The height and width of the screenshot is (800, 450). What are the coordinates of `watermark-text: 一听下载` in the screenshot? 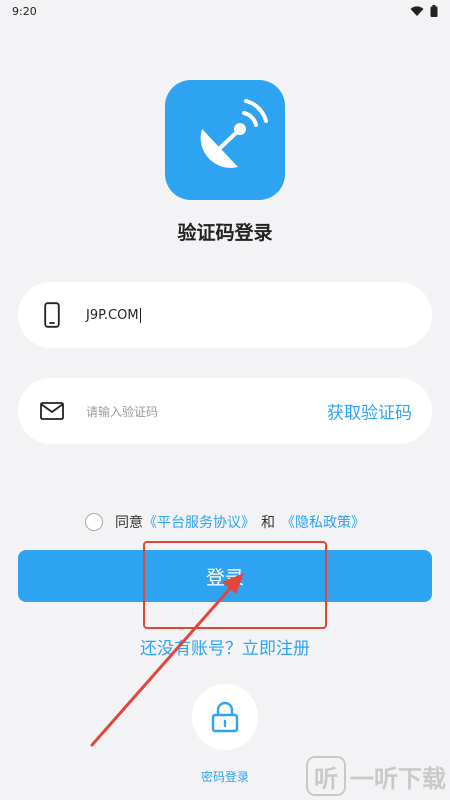 It's located at (398, 778).